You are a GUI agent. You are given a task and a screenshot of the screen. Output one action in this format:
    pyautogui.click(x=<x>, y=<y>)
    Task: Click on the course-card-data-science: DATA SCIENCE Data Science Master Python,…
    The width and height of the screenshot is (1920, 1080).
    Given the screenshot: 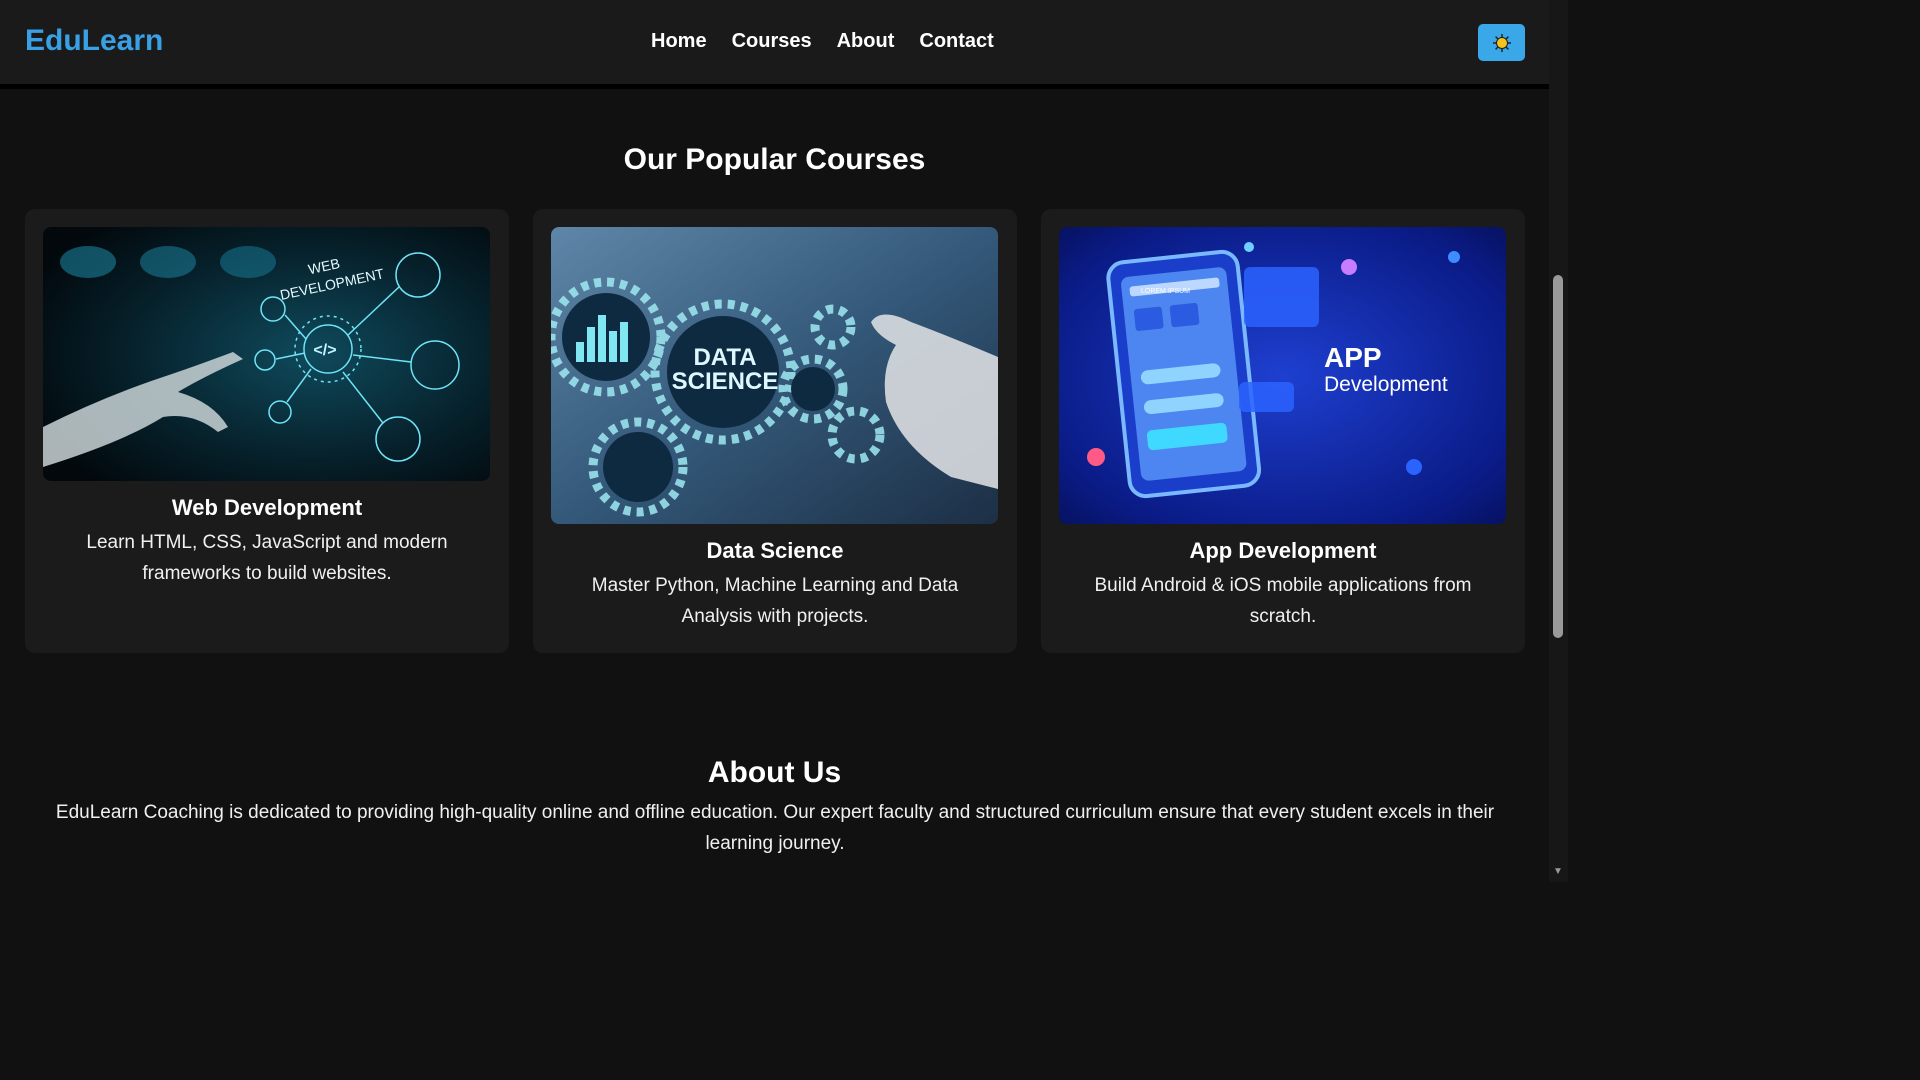 What is the action you would take?
    pyautogui.click(x=775, y=431)
    